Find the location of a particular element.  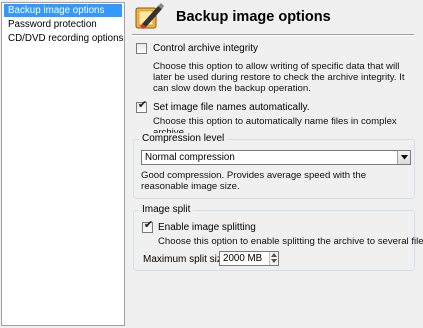

spin-buttons is located at coordinates (273, 258).